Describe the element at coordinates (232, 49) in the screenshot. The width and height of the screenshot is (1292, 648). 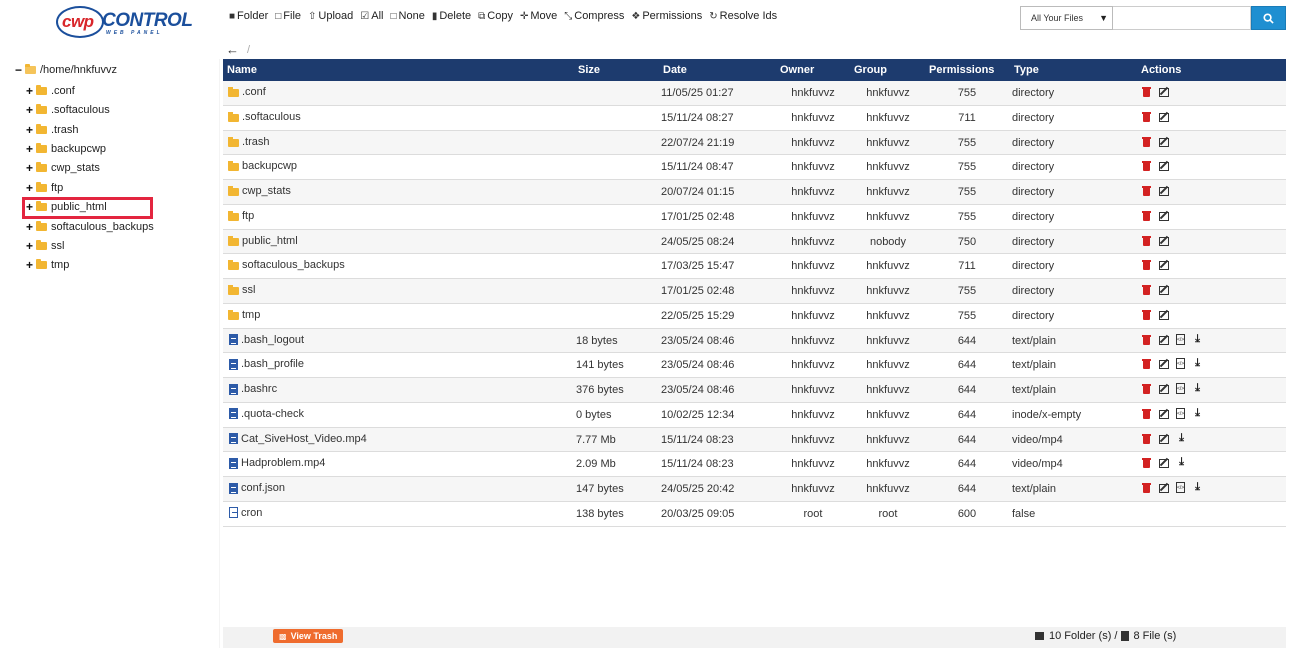
I see `back-arrow-icon: ←` at that location.